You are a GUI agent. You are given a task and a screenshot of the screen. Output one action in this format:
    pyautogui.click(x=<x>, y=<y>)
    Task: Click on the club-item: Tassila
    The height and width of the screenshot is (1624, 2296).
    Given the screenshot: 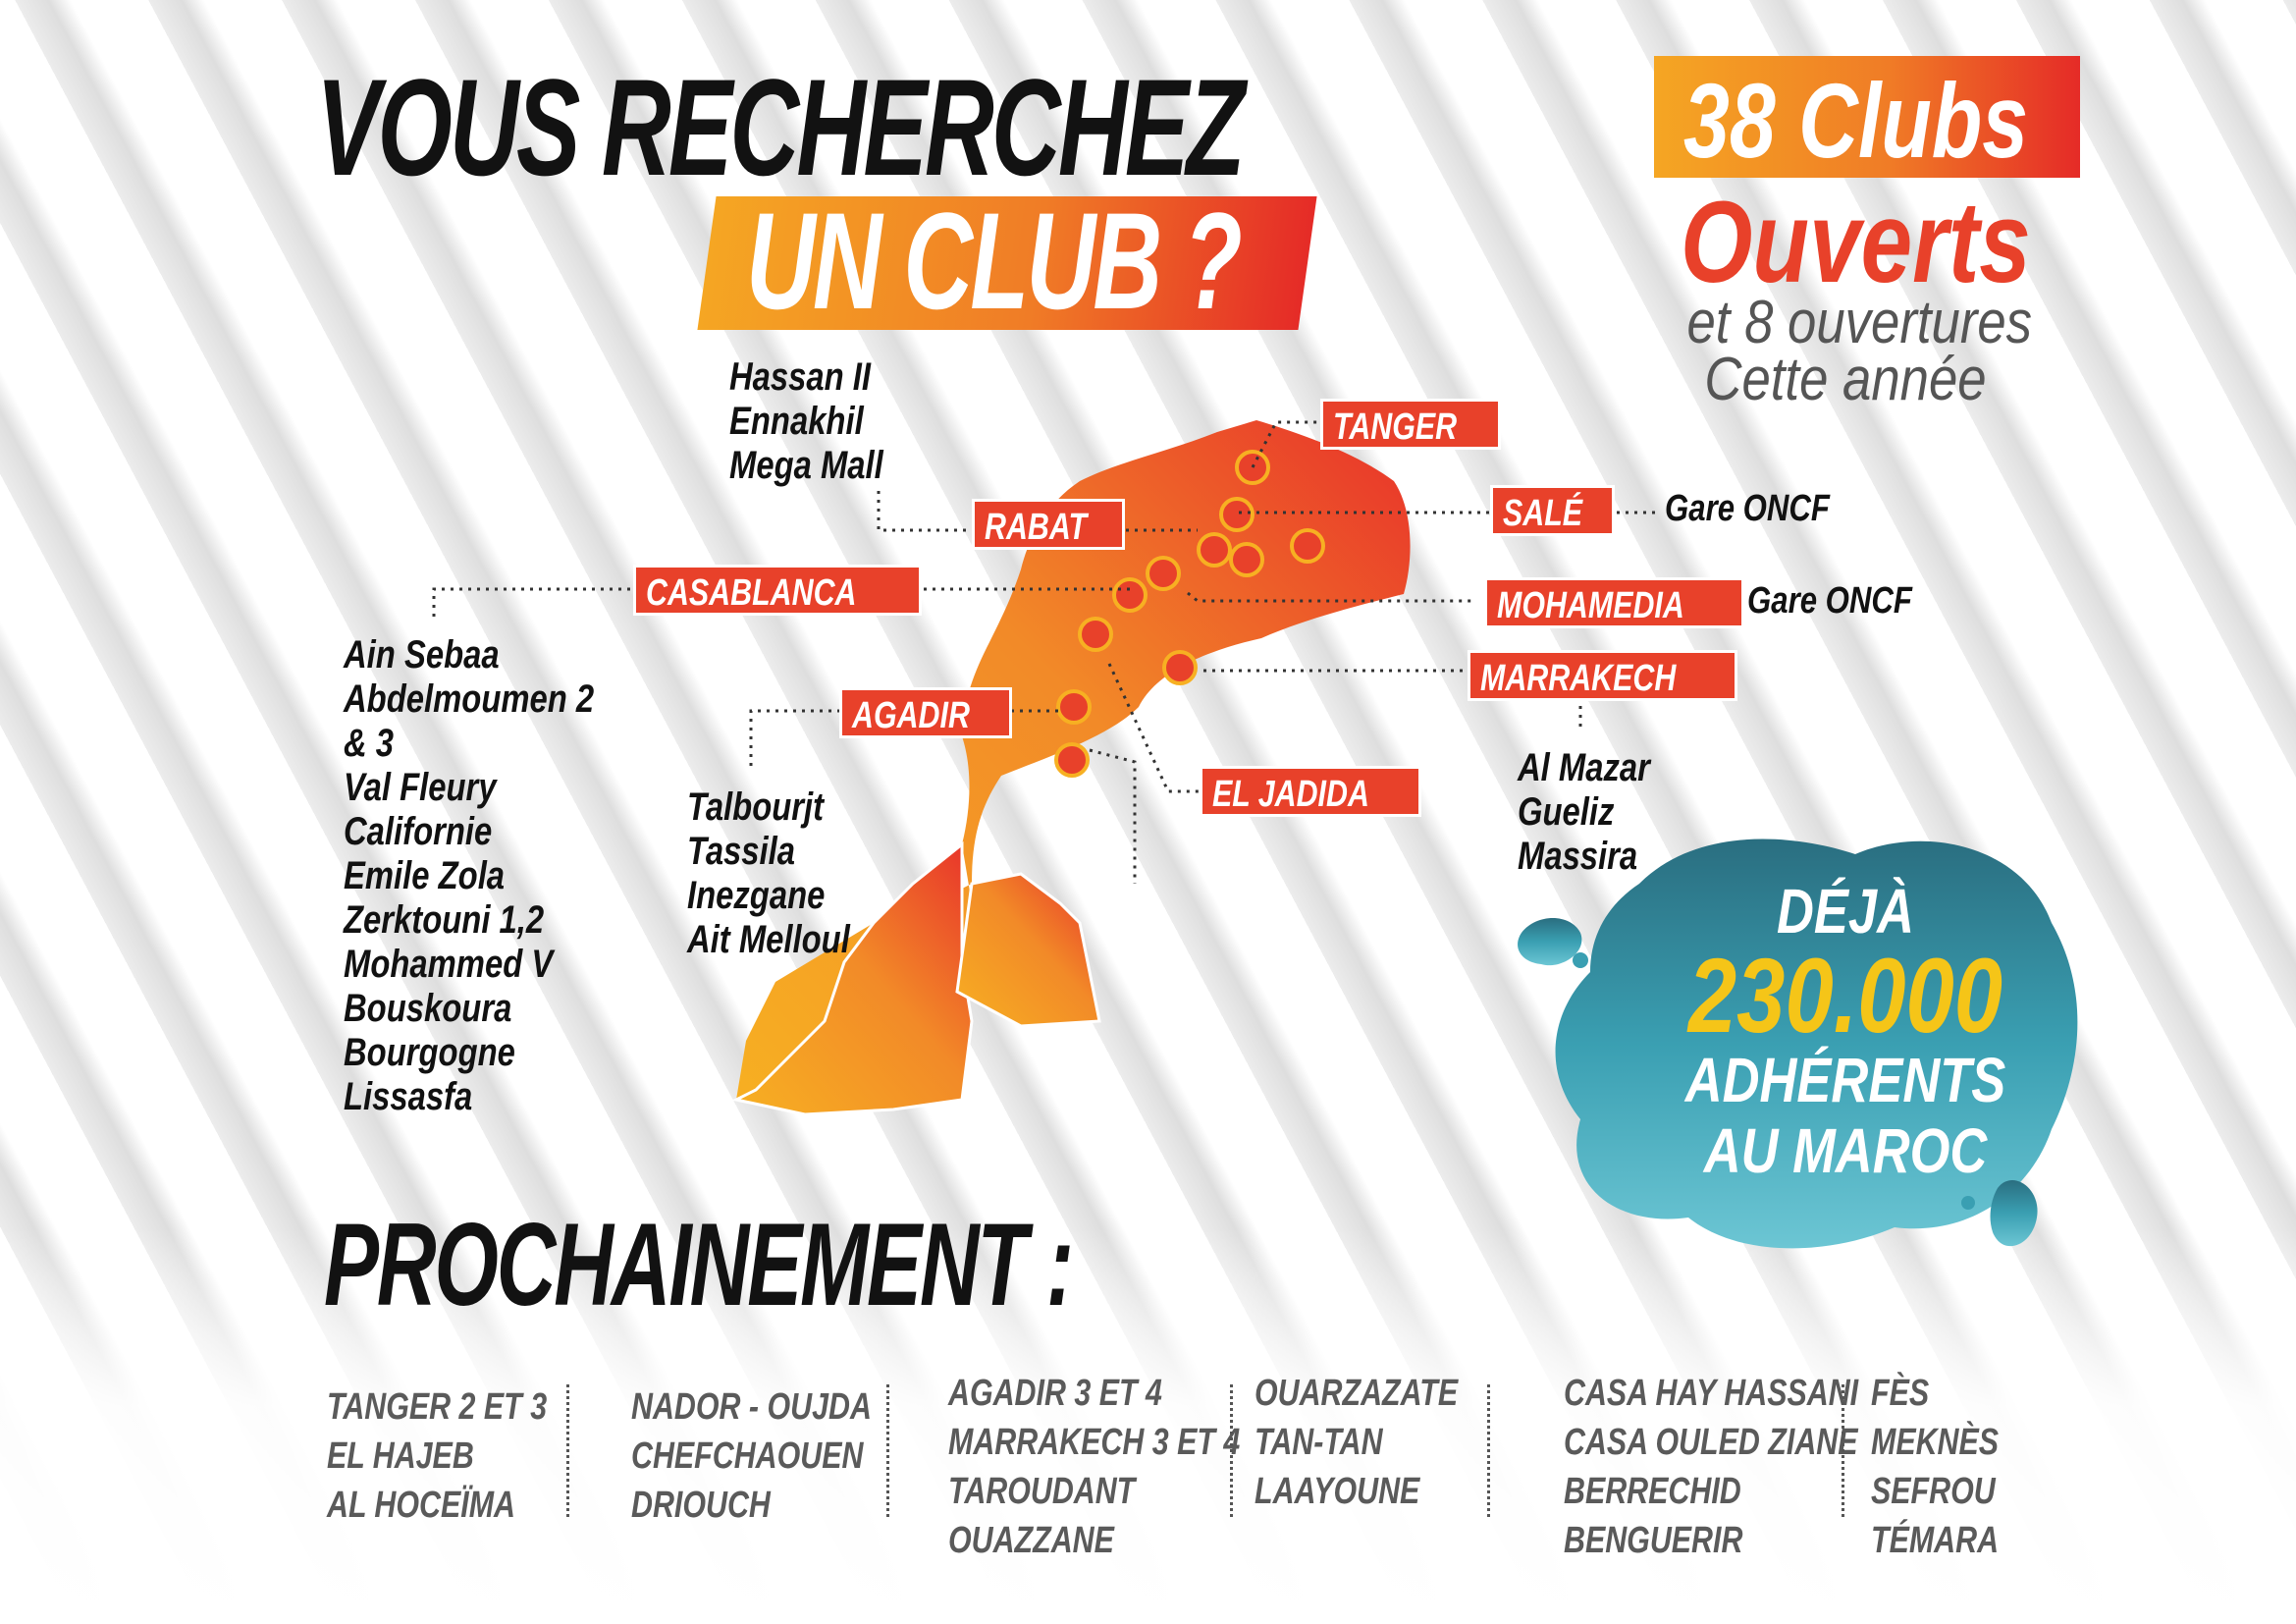 What is the action you would take?
    pyautogui.click(x=741, y=851)
    